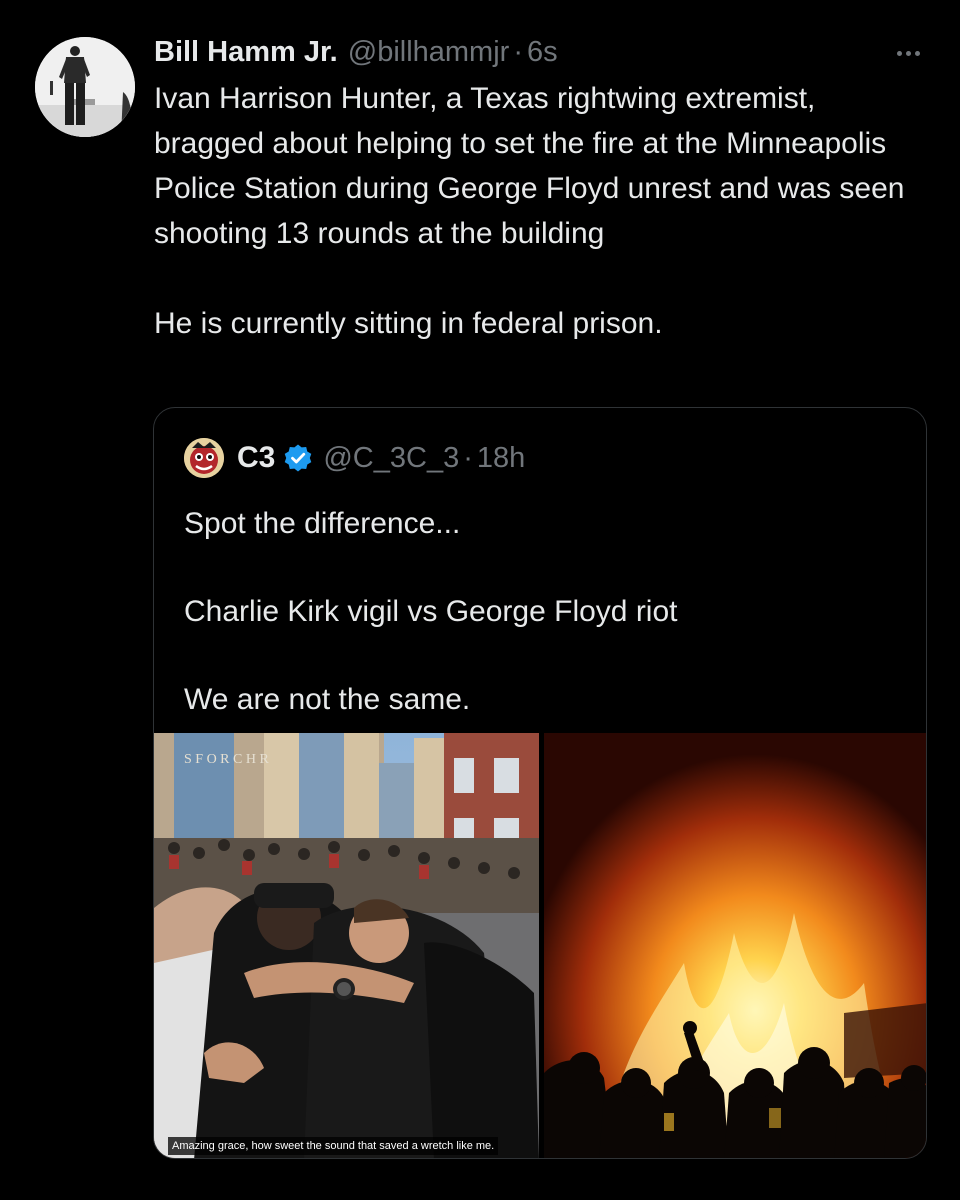 The image size is (960, 1200). Describe the element at coordinates (298, 458) in the screenshot. I see `verified-badge-icon` at that location.